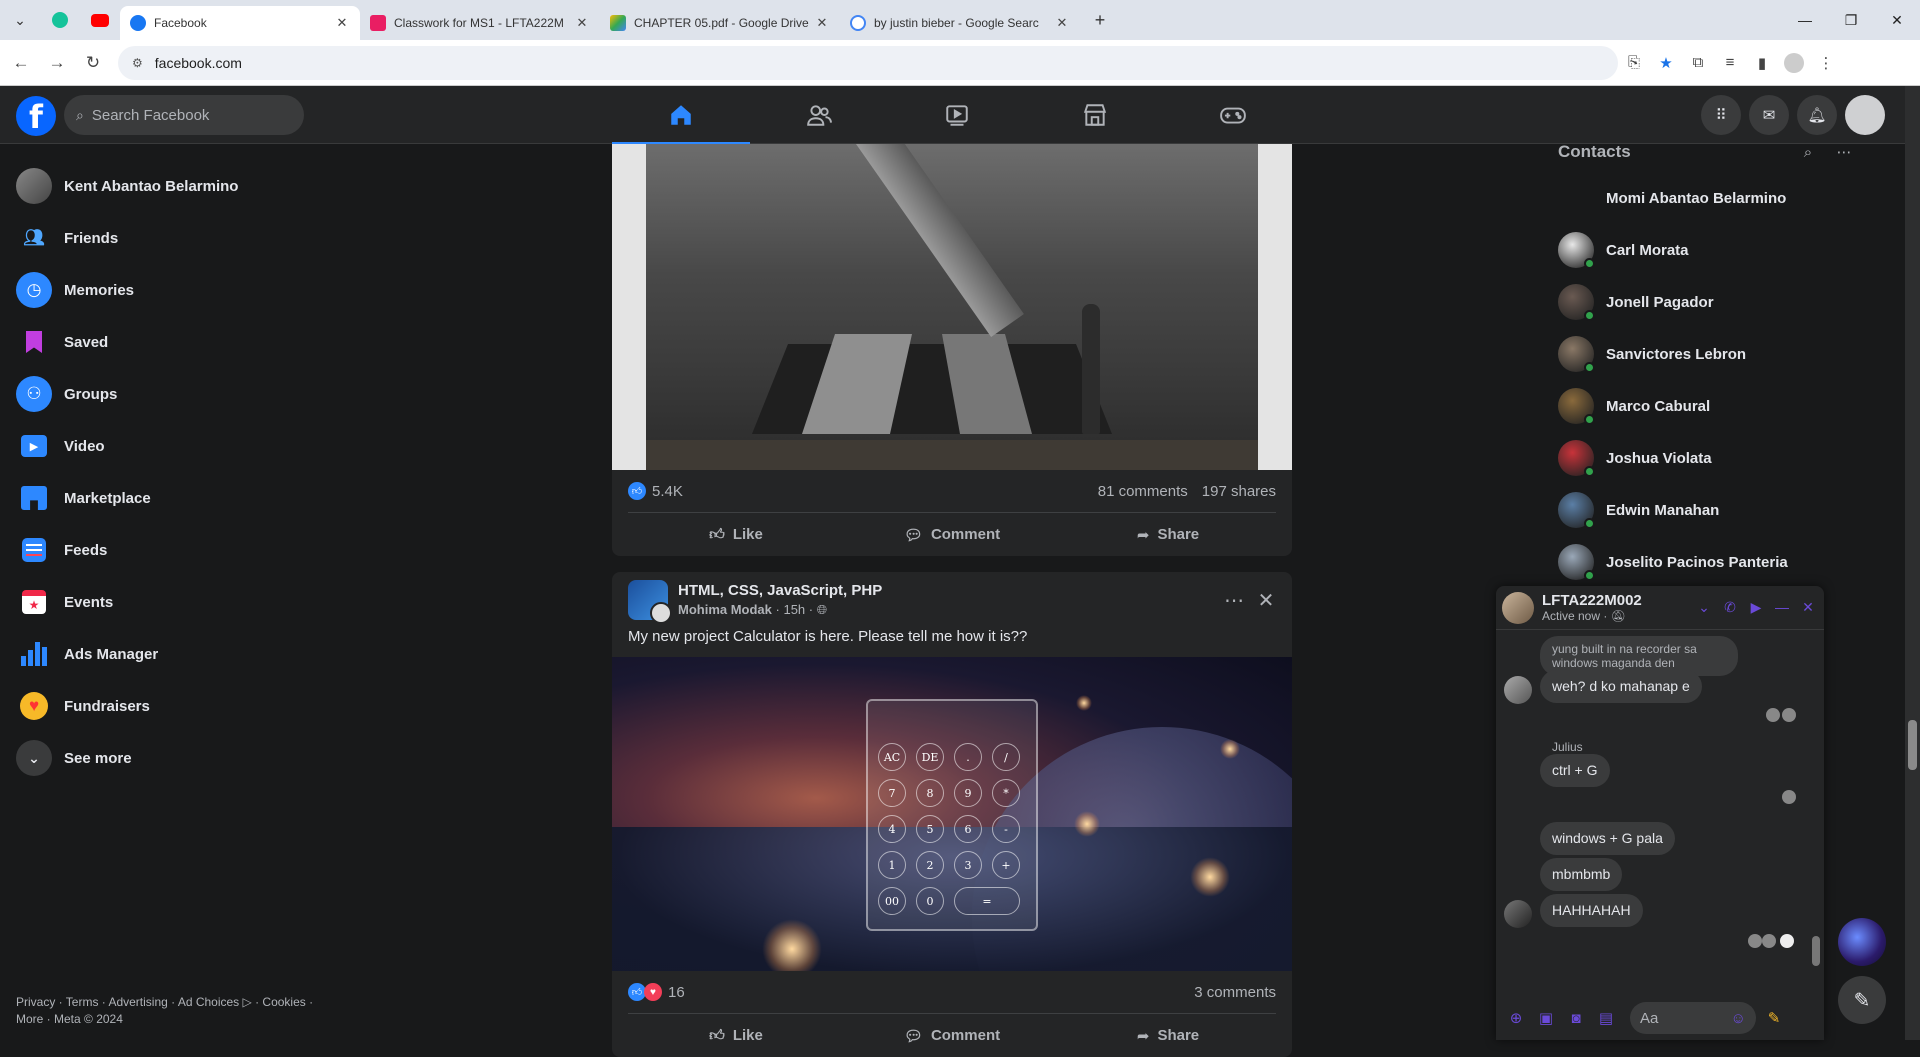 Image resolution: width=1920 pixels, height=1057 pixels. I want to click on close-chat-icon: ✕, so click(1808, 607).